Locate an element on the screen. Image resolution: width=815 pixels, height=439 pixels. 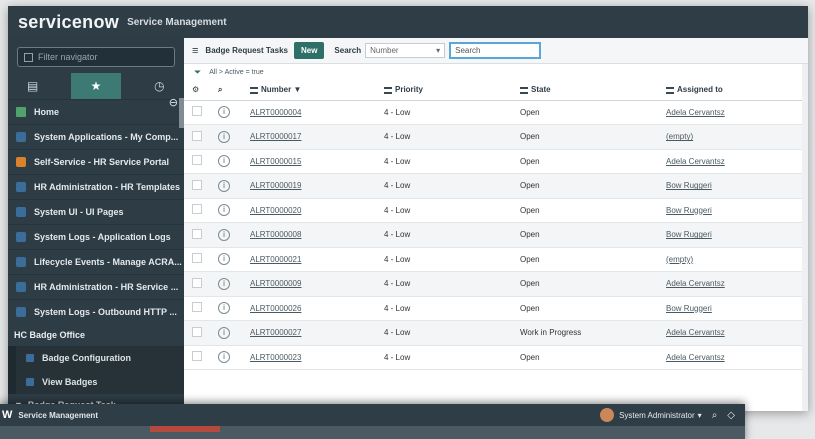
record-number-link: ALRT0000004 is located at coordinates (275, 112).